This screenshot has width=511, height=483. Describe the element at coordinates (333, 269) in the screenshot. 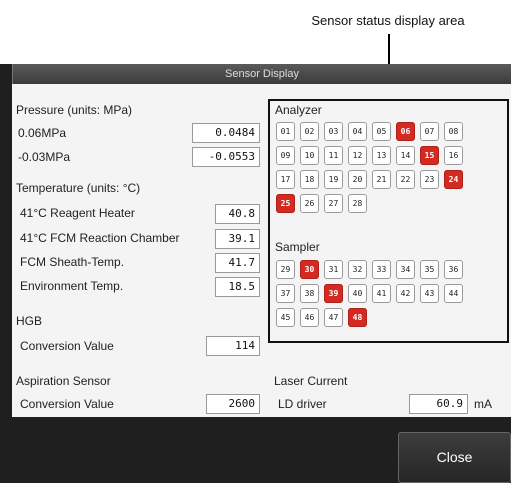

I see `sampler-sensor-31: 31` at that location.